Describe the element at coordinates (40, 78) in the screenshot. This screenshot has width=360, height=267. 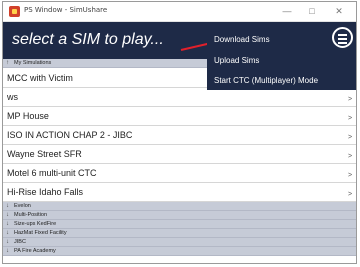
I see `sim-name: MCC with Victim` at that location.